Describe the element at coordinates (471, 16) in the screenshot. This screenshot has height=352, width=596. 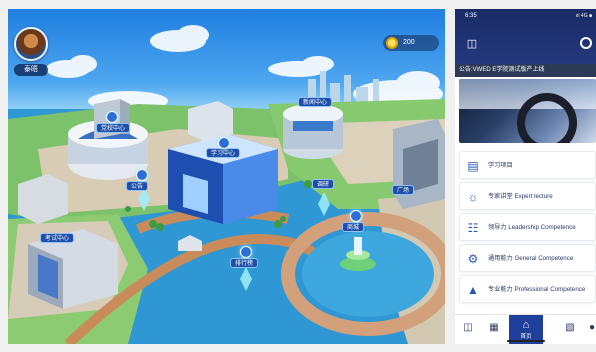
I see `status-time: 6:35` at that location.